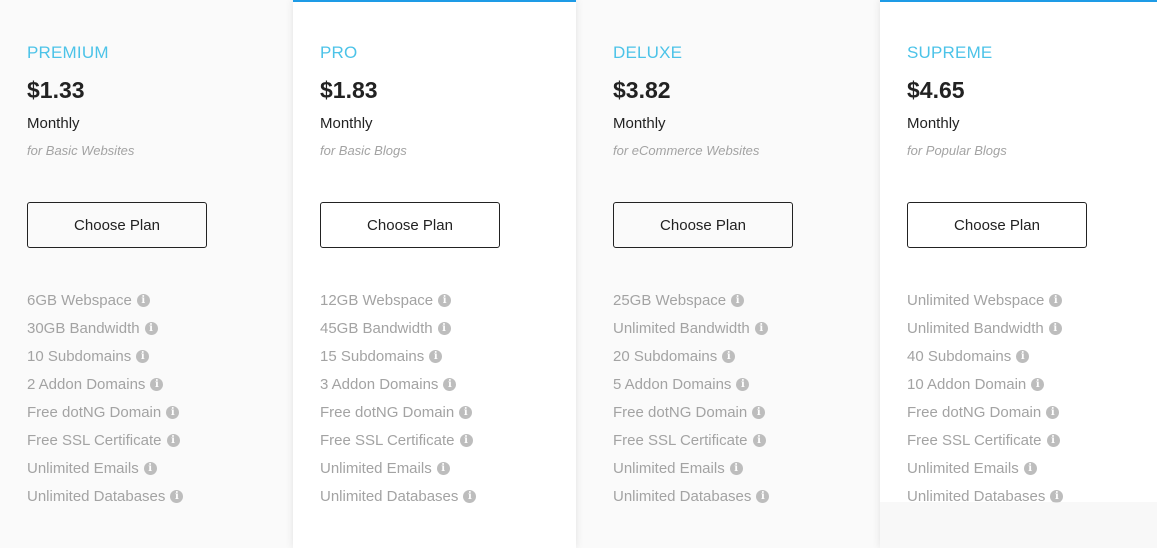  I want to click on list-item: Unlimited Webspace i, so click(985, 306).